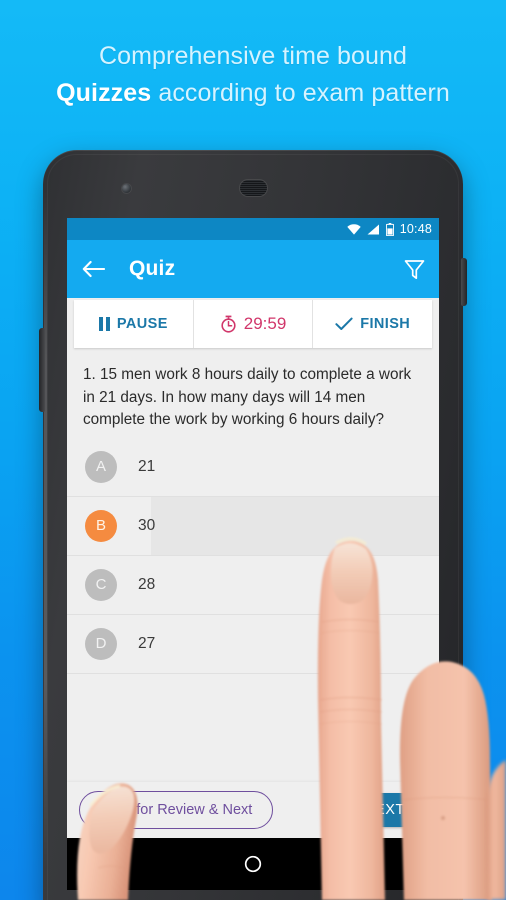 This screenshot has height=900, width=506. I want to click on option-row-a: A 21, so click(253, 467).